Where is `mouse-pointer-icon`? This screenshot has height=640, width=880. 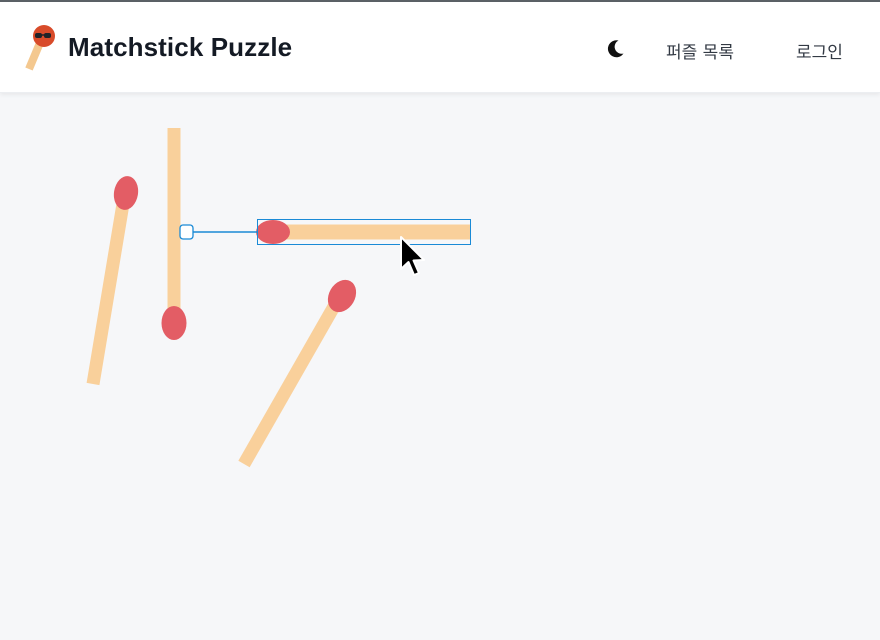 mouse-pointer-icon is located at coordinates (412, 256).